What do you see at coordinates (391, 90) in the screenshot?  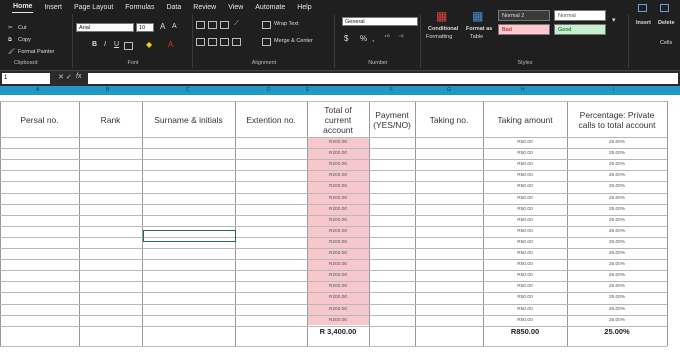 I see `col-header-f: F` at bounding box center [391, 90].